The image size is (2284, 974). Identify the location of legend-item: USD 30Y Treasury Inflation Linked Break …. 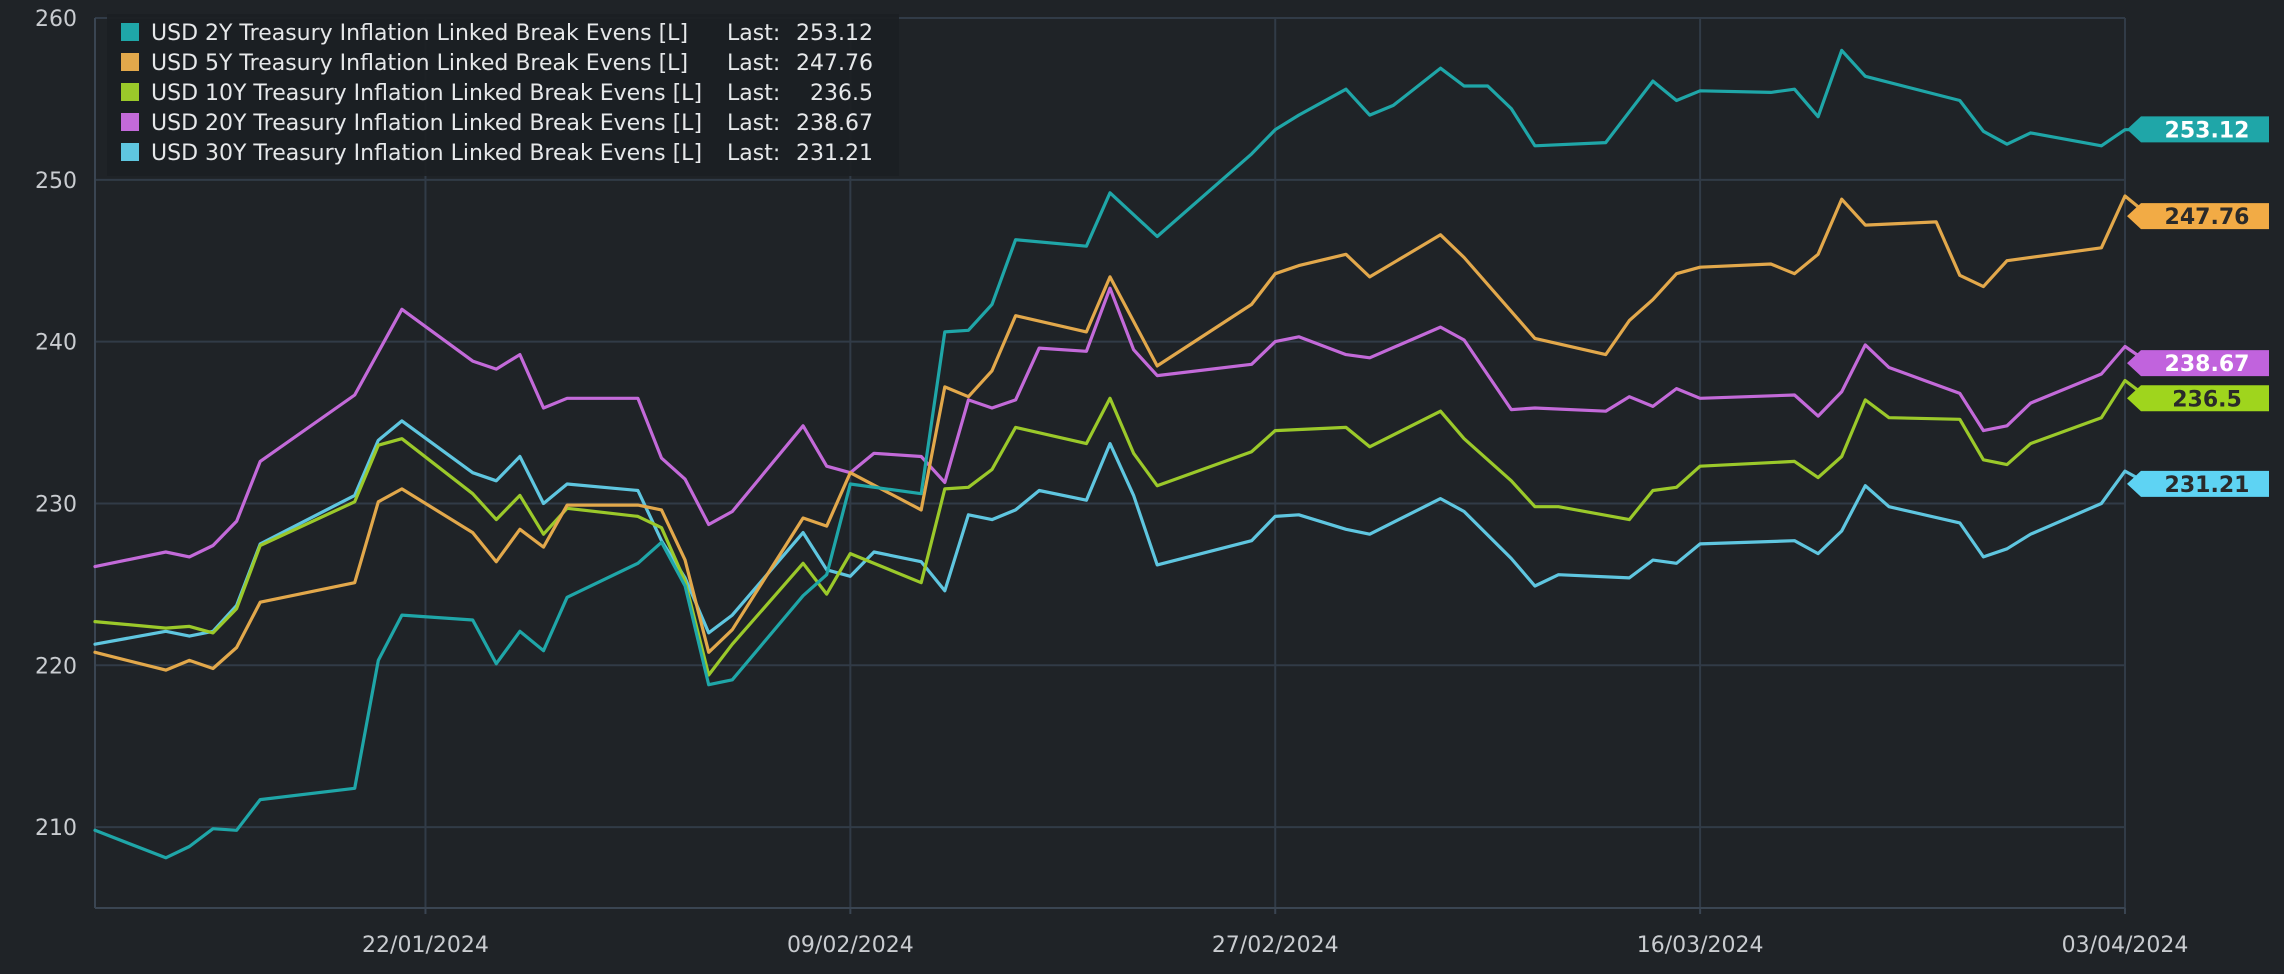
(497, 153).